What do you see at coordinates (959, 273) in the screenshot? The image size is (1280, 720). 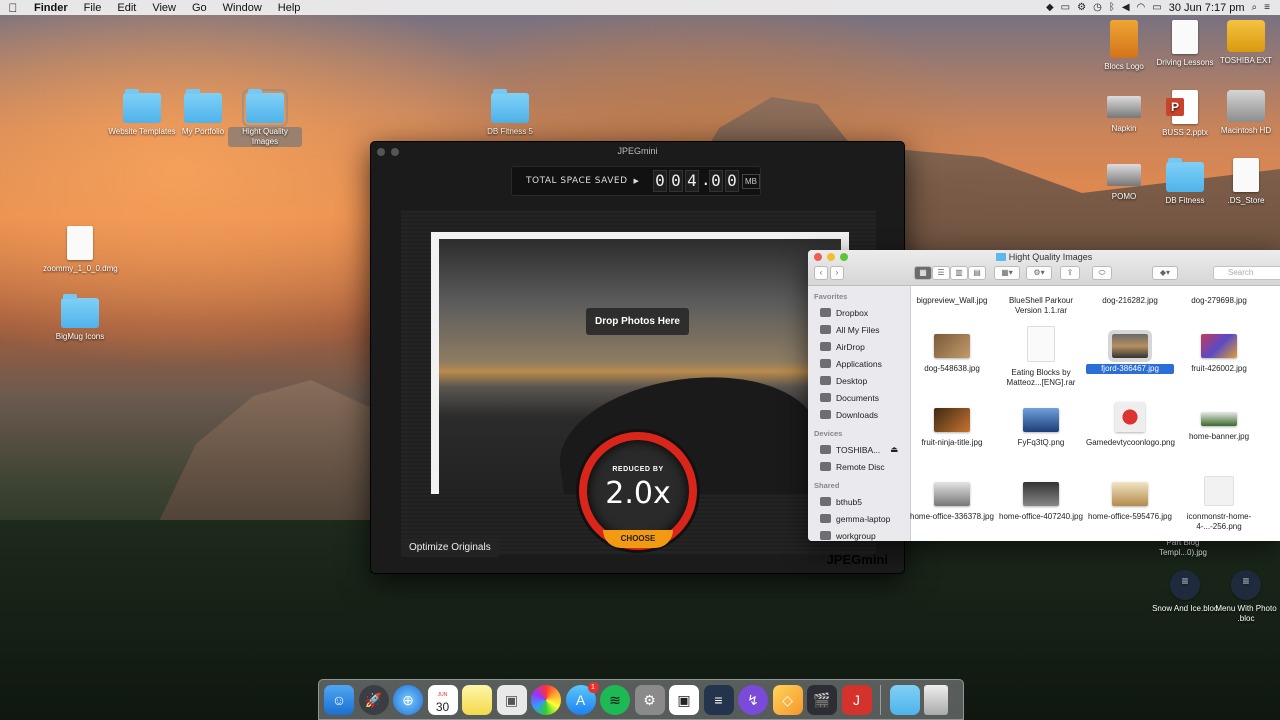 I see `column-view-button: ▥` at bounding box center [959, 273].